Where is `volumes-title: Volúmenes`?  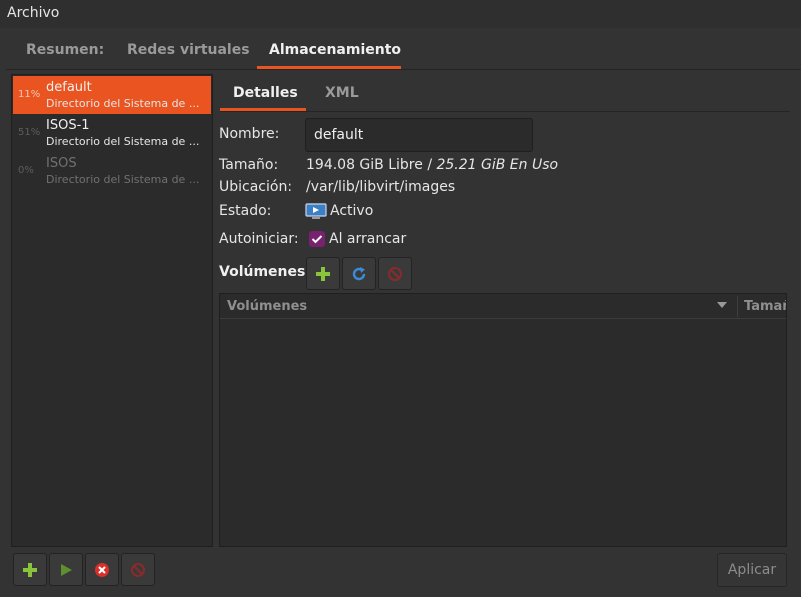
volumes-title: Volúmenes is located at coordinates (262, 272).